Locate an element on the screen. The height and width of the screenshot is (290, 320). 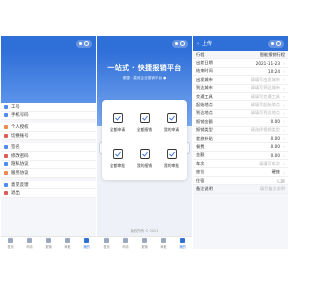
remark-input: 填写备注说明 is located at coordinates (254, 189).